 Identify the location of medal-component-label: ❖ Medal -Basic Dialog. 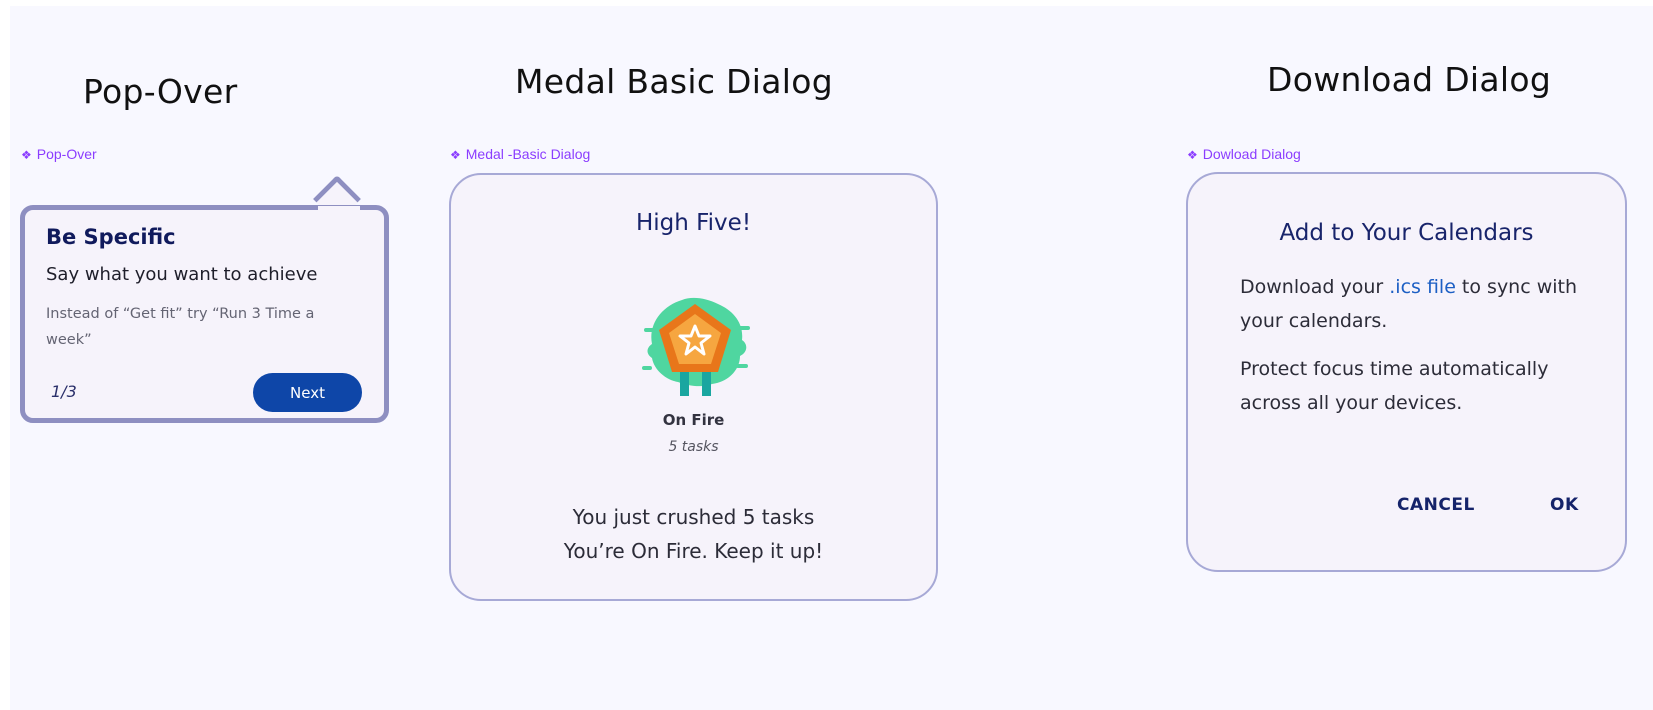
(520, 154).